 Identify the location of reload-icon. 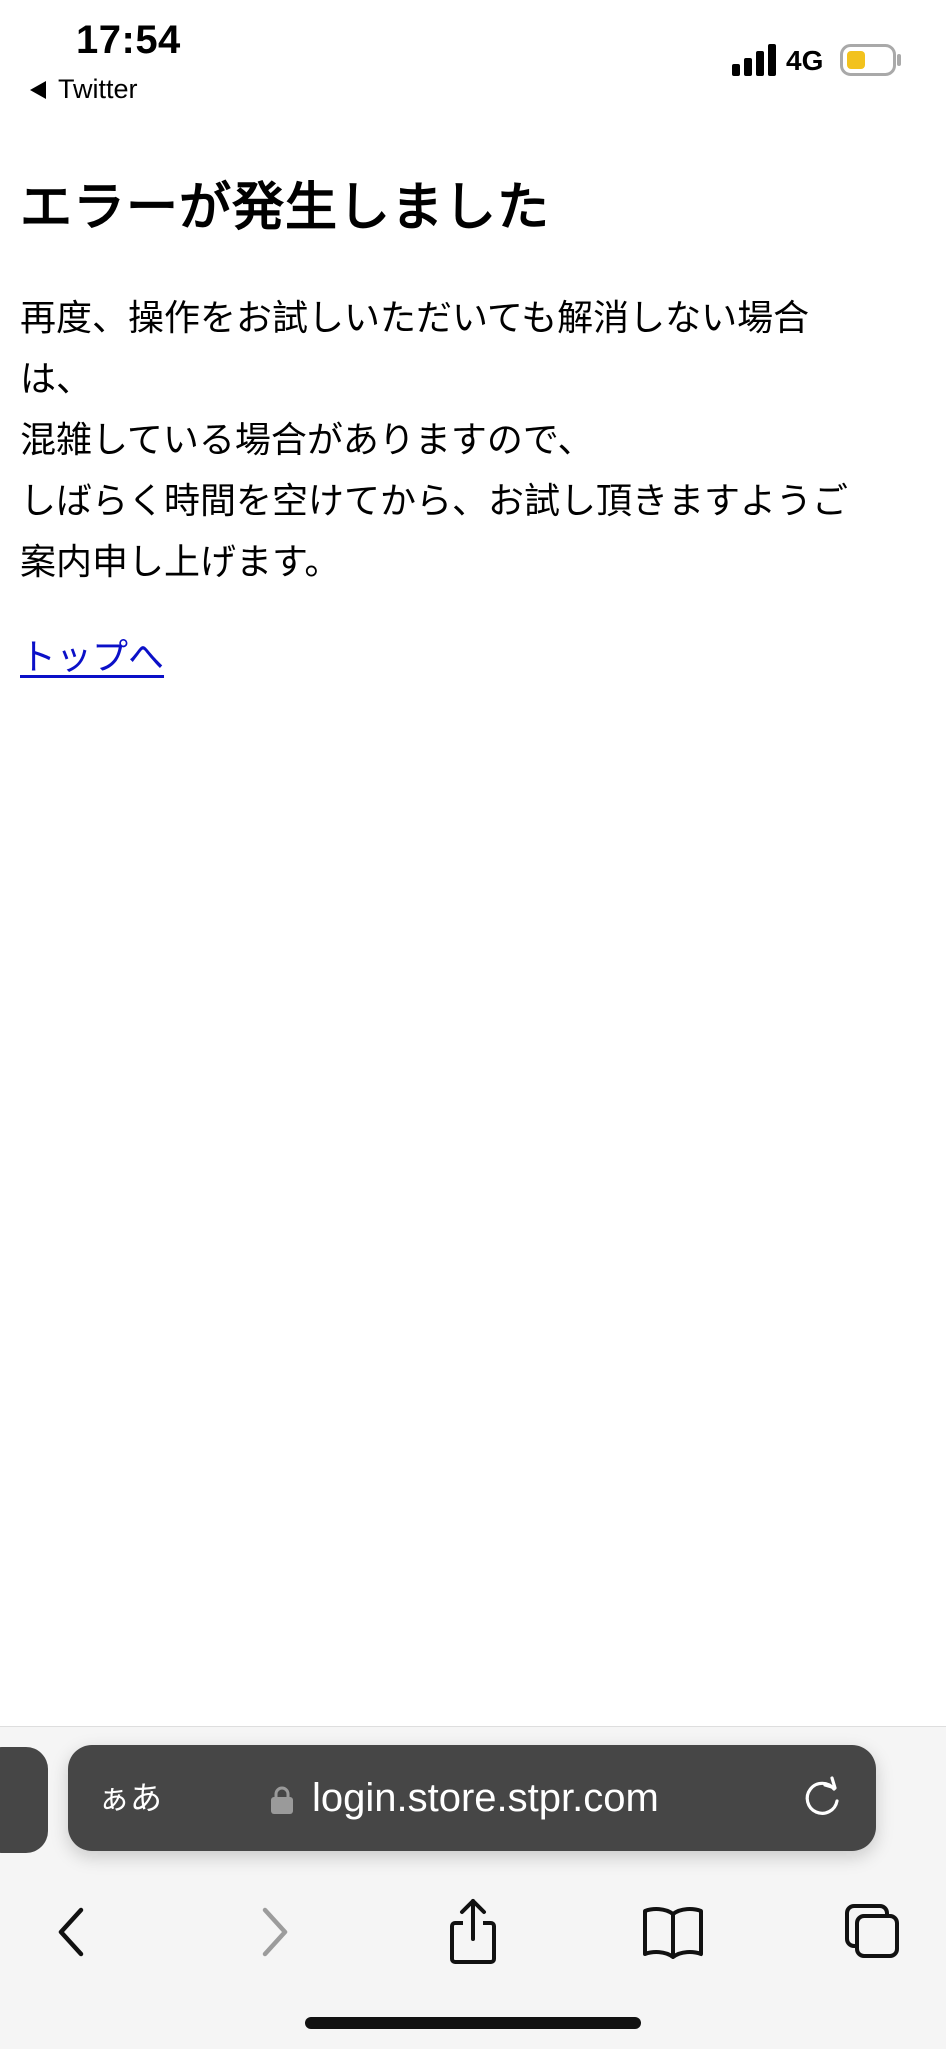
(822, 1798).